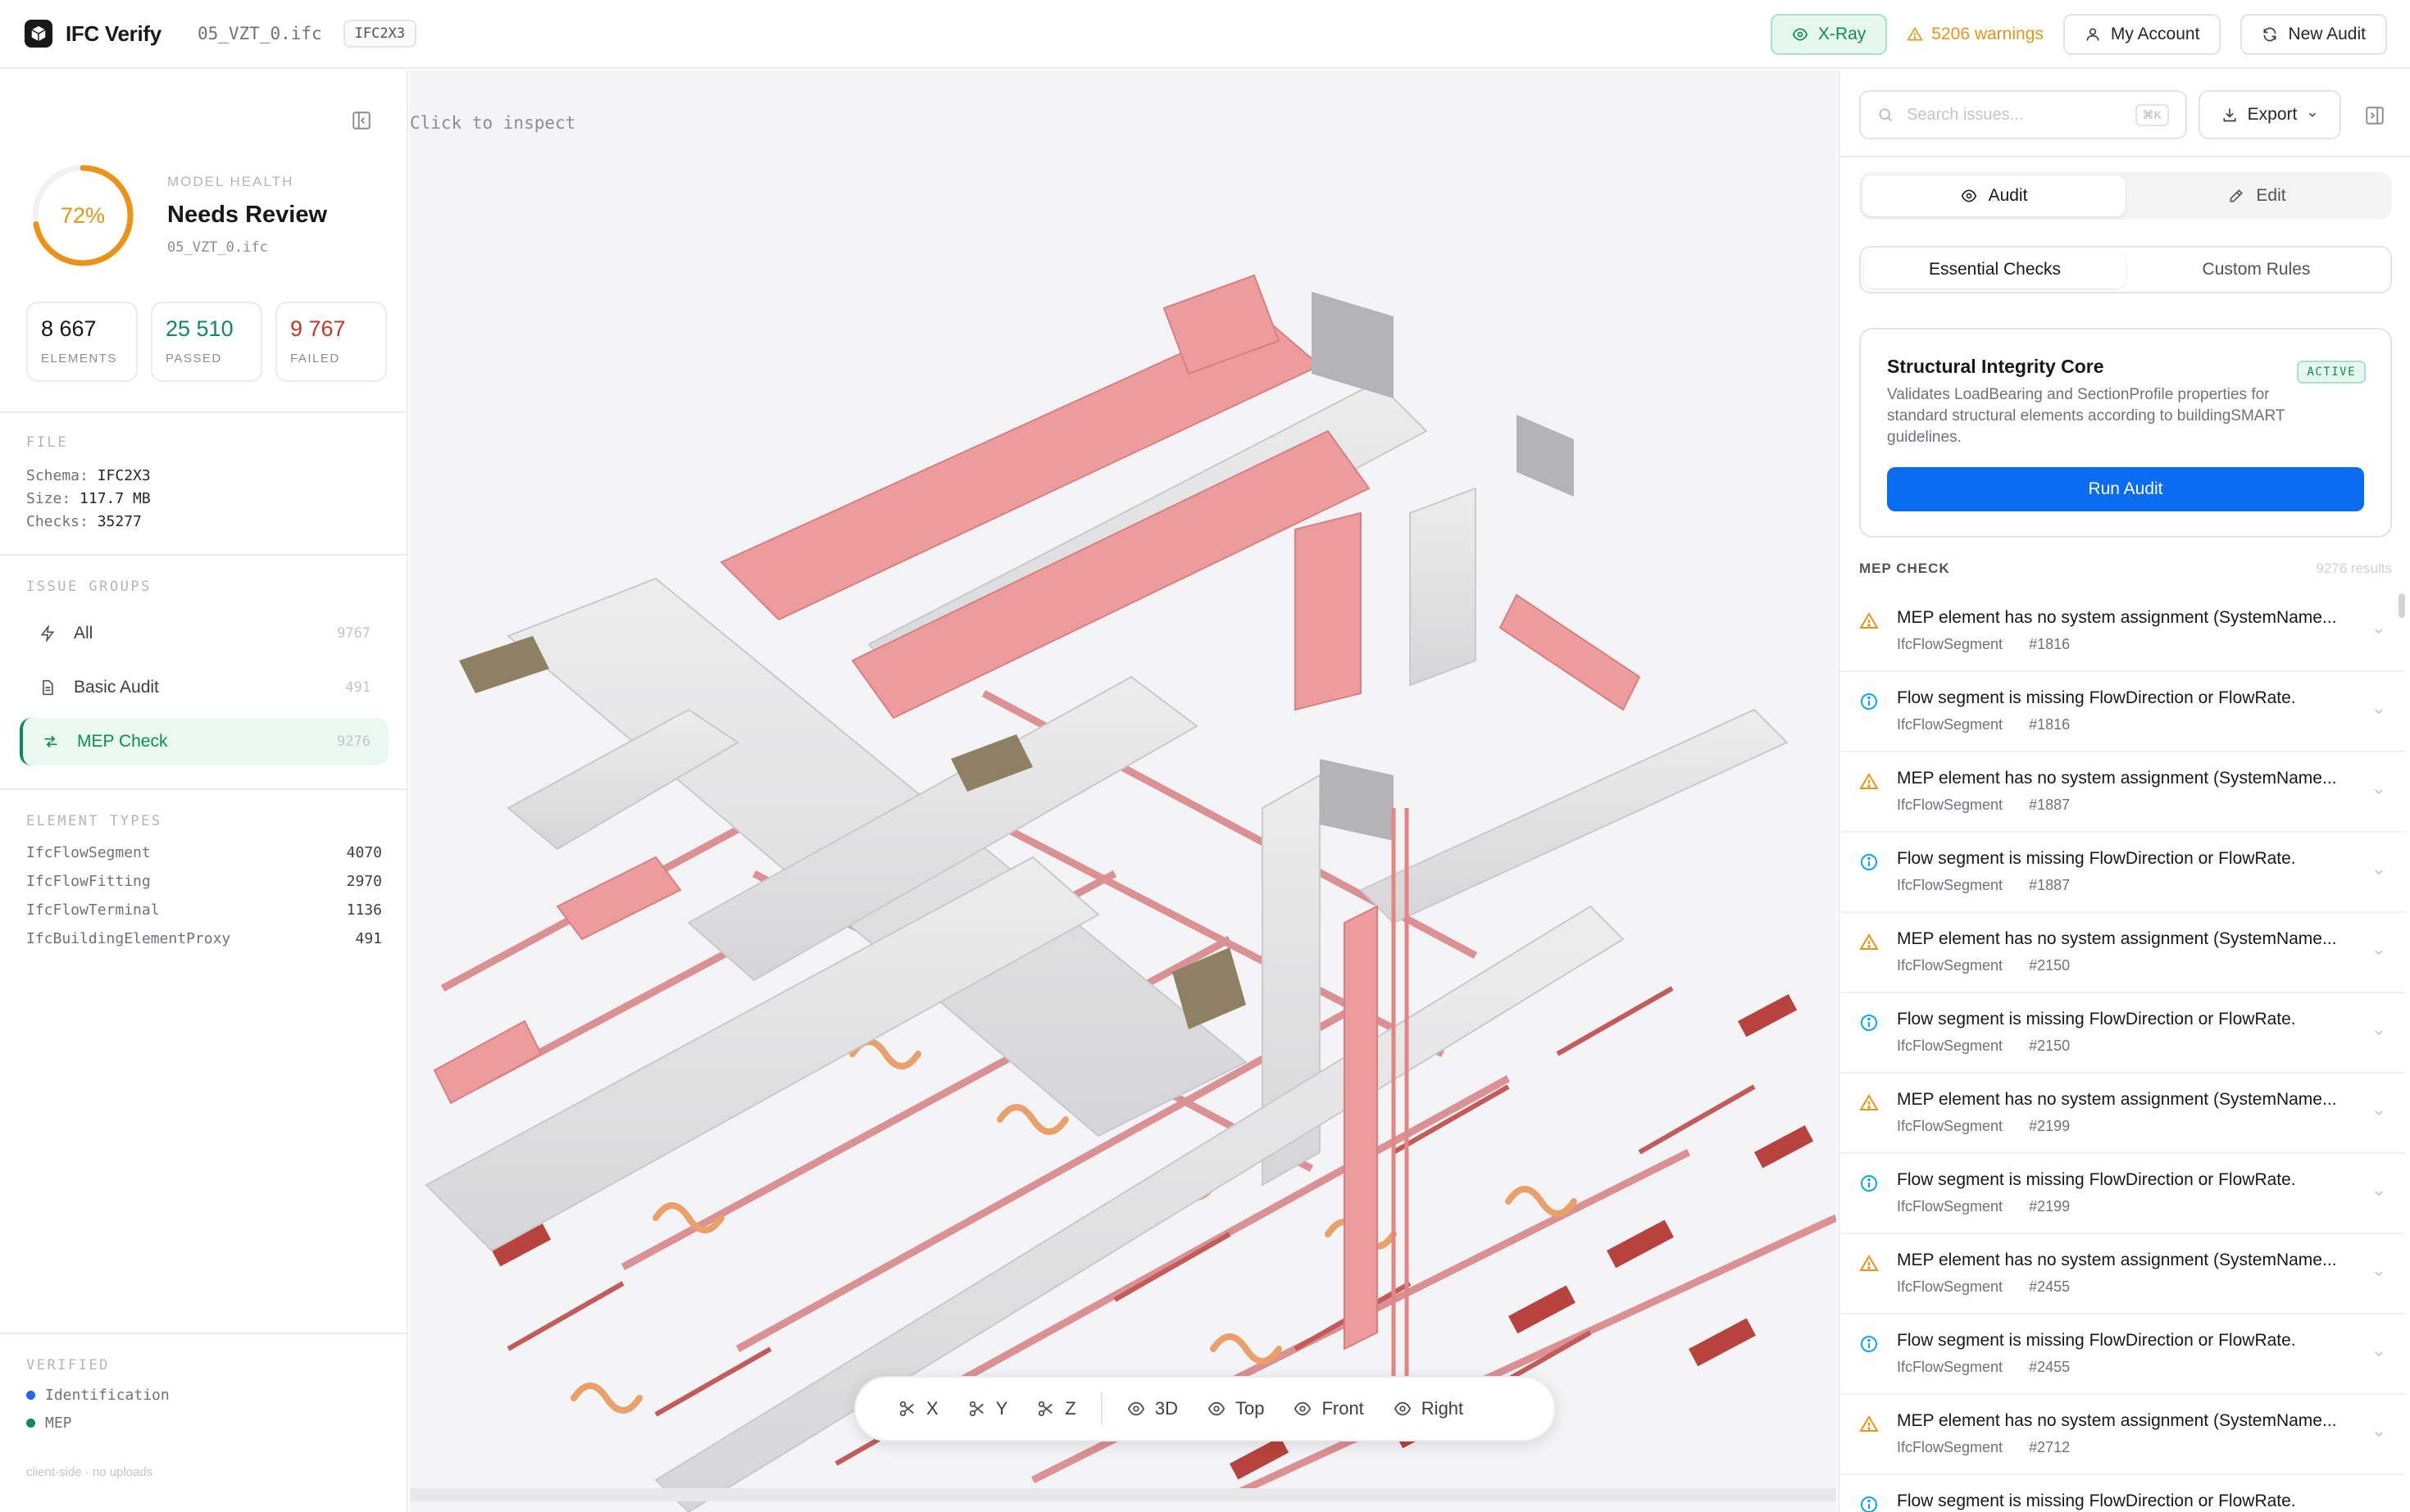  What do you see at coordinates (2258, 195) in the screenshot?
I see `mode-edit-tab: Edit` at bounding box center [2258, 195].